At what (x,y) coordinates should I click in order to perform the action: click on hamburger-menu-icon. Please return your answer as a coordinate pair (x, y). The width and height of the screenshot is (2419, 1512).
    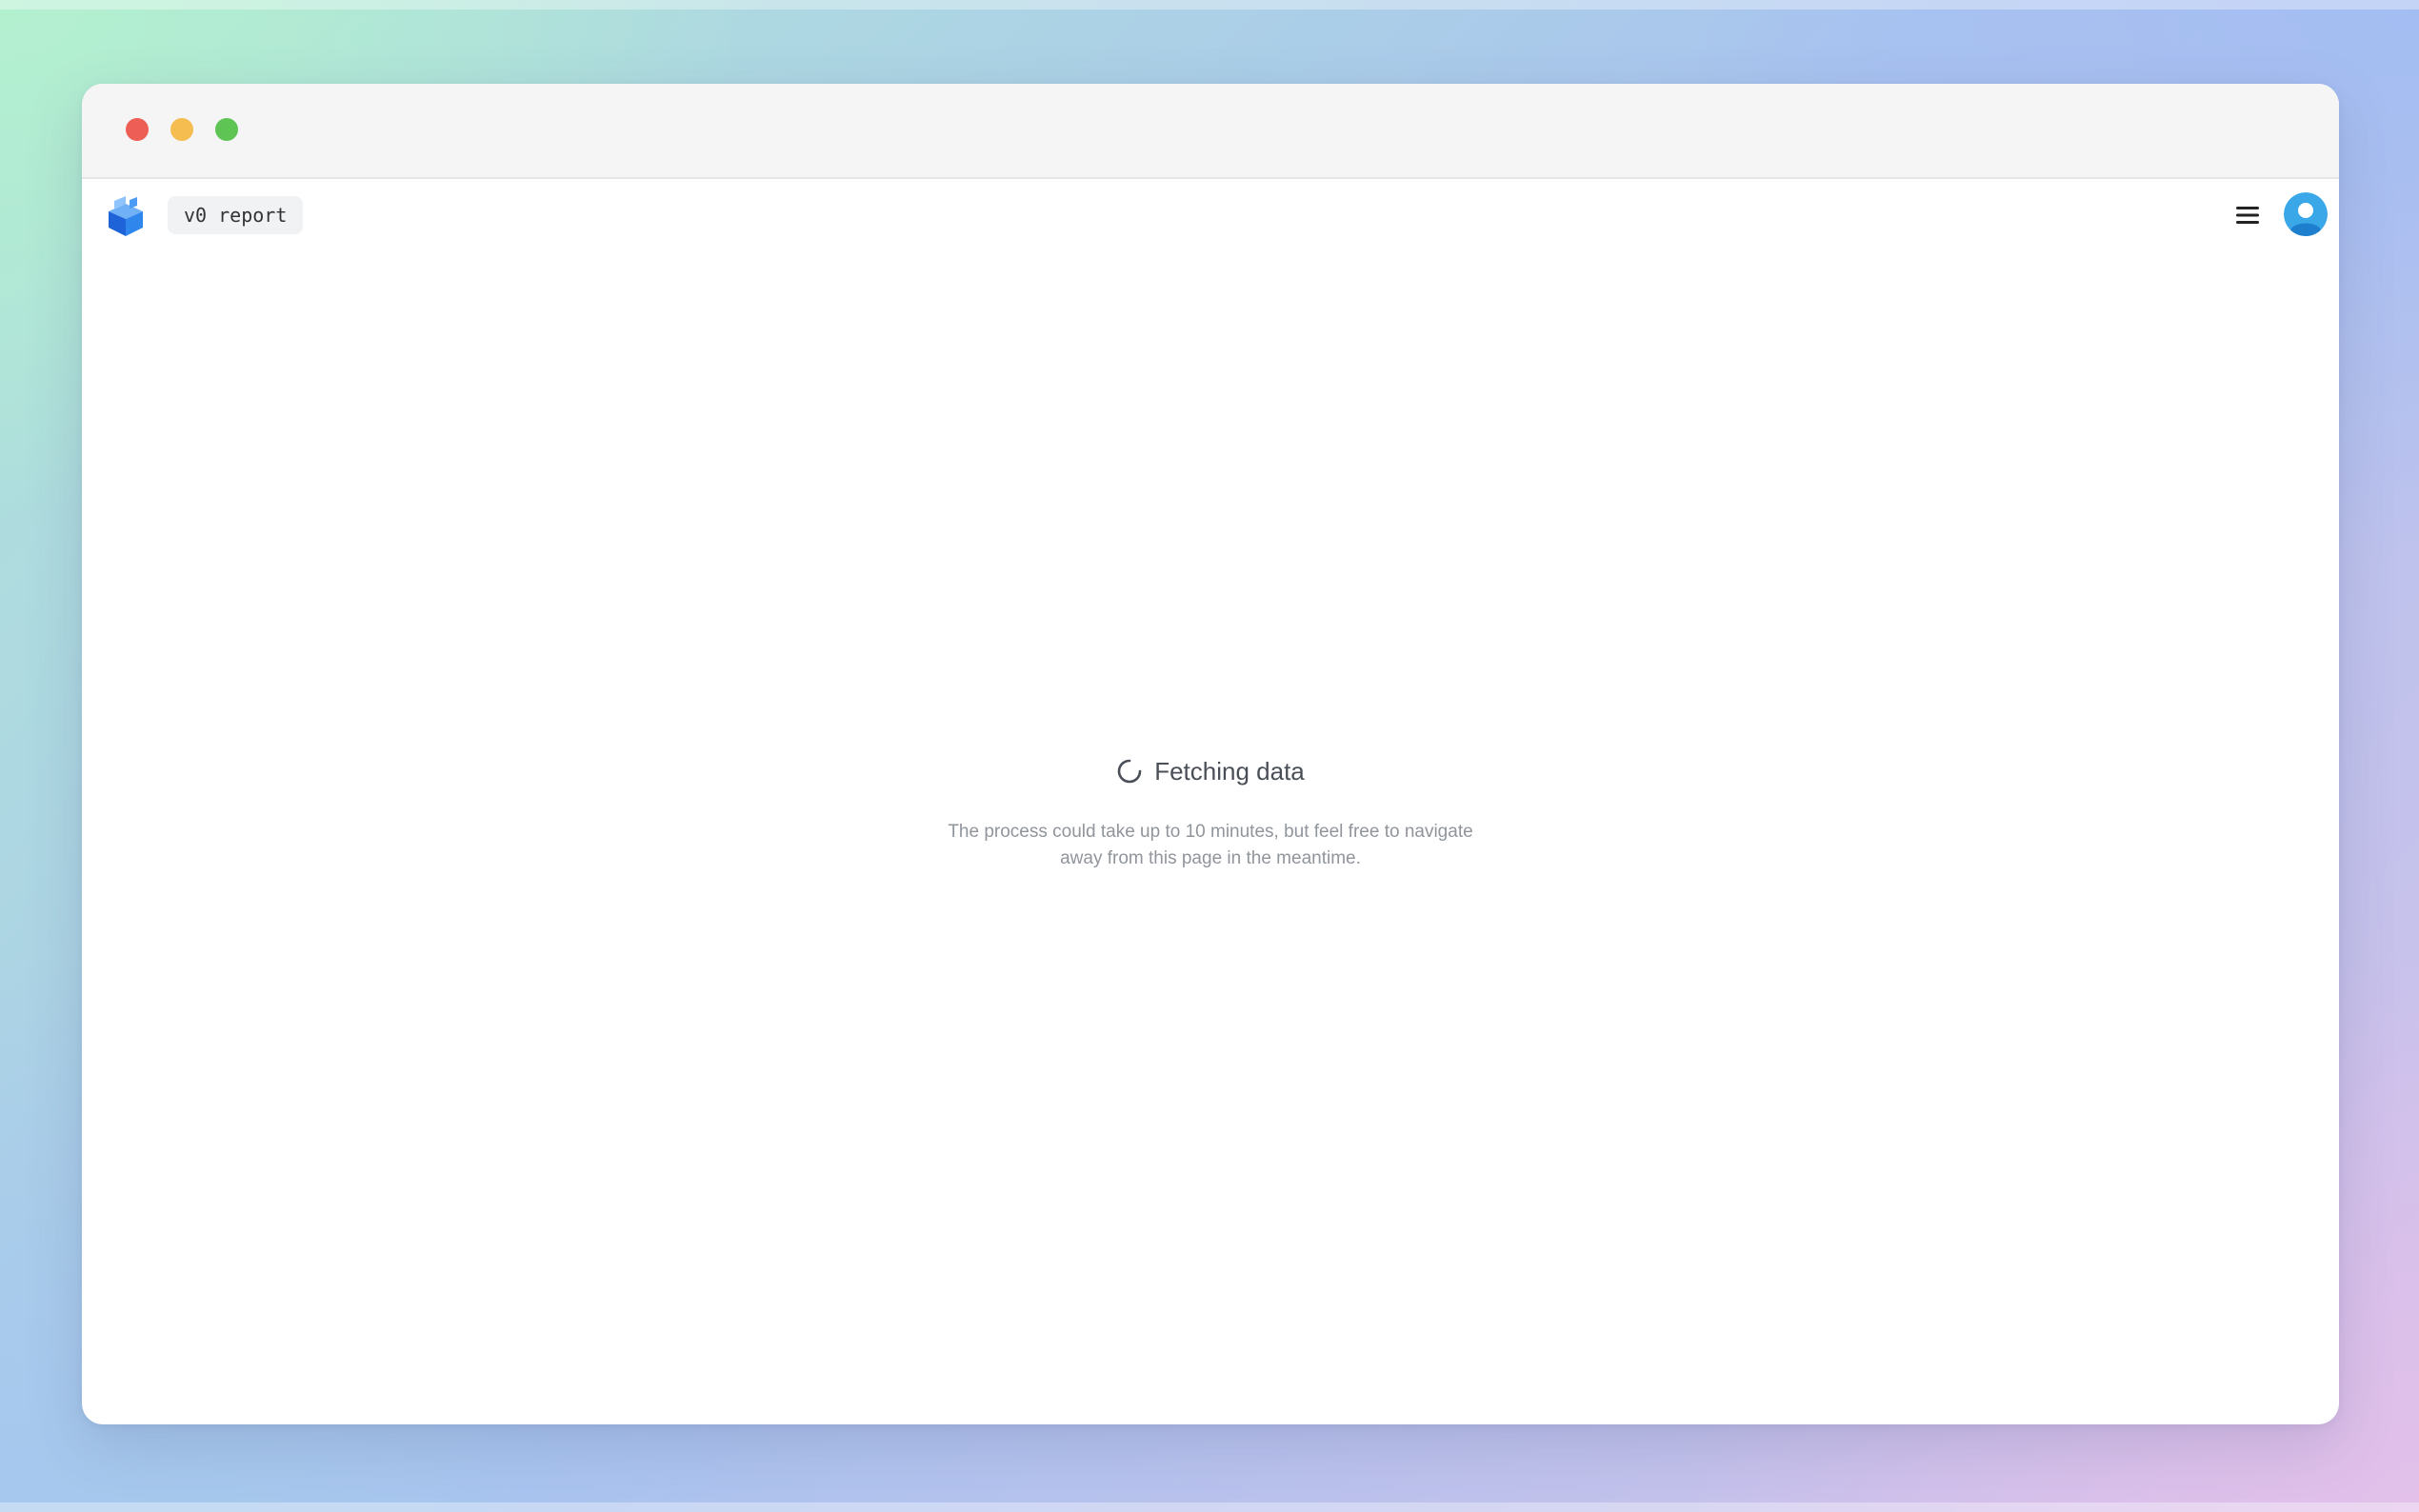
    Looking at the image, I should click on (2247, 215).